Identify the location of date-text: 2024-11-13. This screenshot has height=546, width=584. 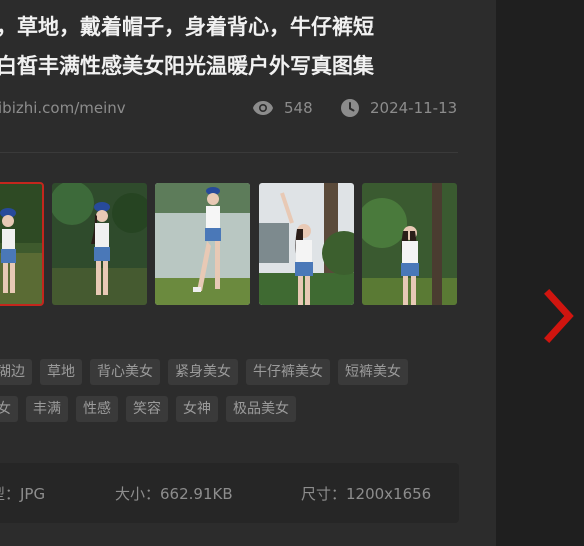
(414, 108).